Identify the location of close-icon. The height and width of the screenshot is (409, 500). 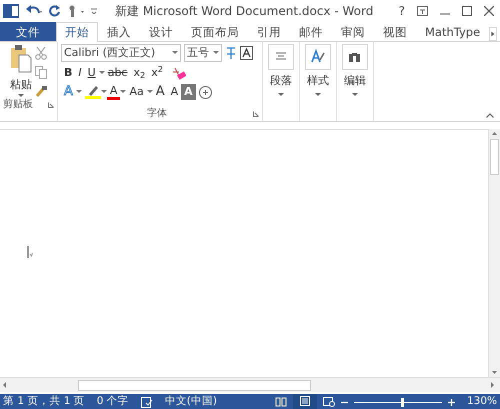
(489, 11).